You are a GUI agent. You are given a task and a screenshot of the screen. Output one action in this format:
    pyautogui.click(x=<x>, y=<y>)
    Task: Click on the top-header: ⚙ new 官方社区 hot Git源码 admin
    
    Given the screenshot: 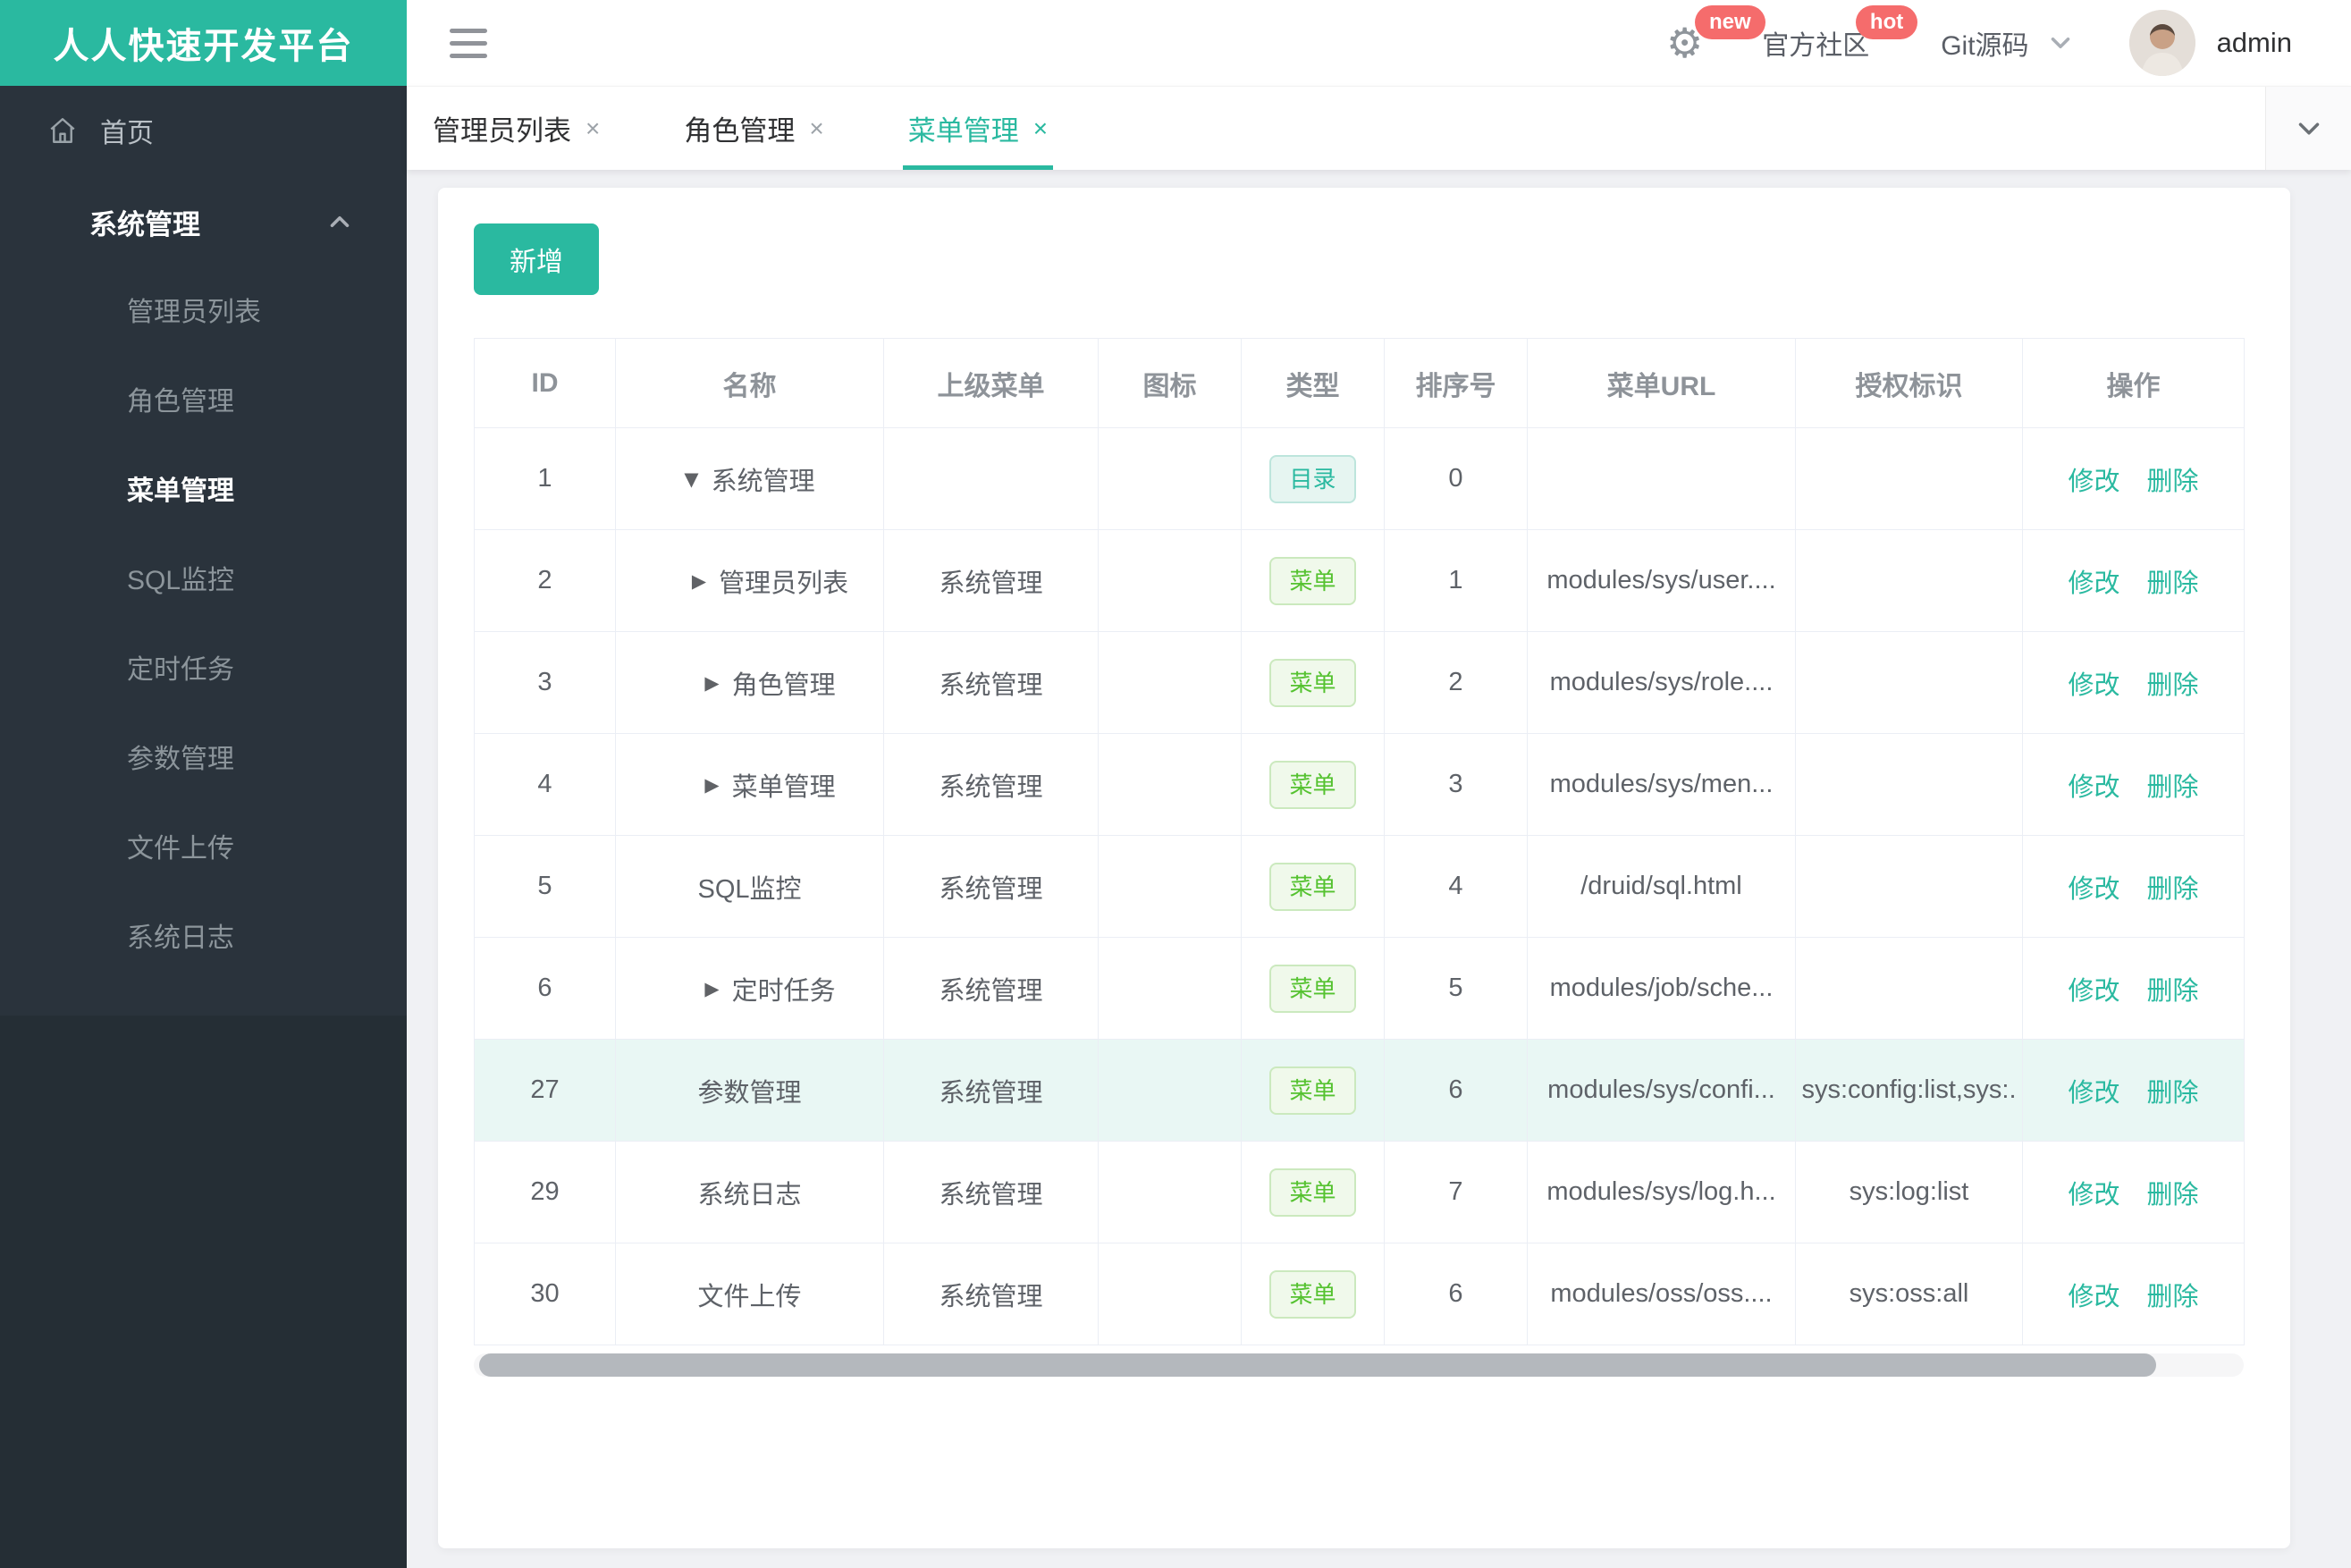 What is the action you would take?
    pyautogui.click(x=1379, y=43)
    